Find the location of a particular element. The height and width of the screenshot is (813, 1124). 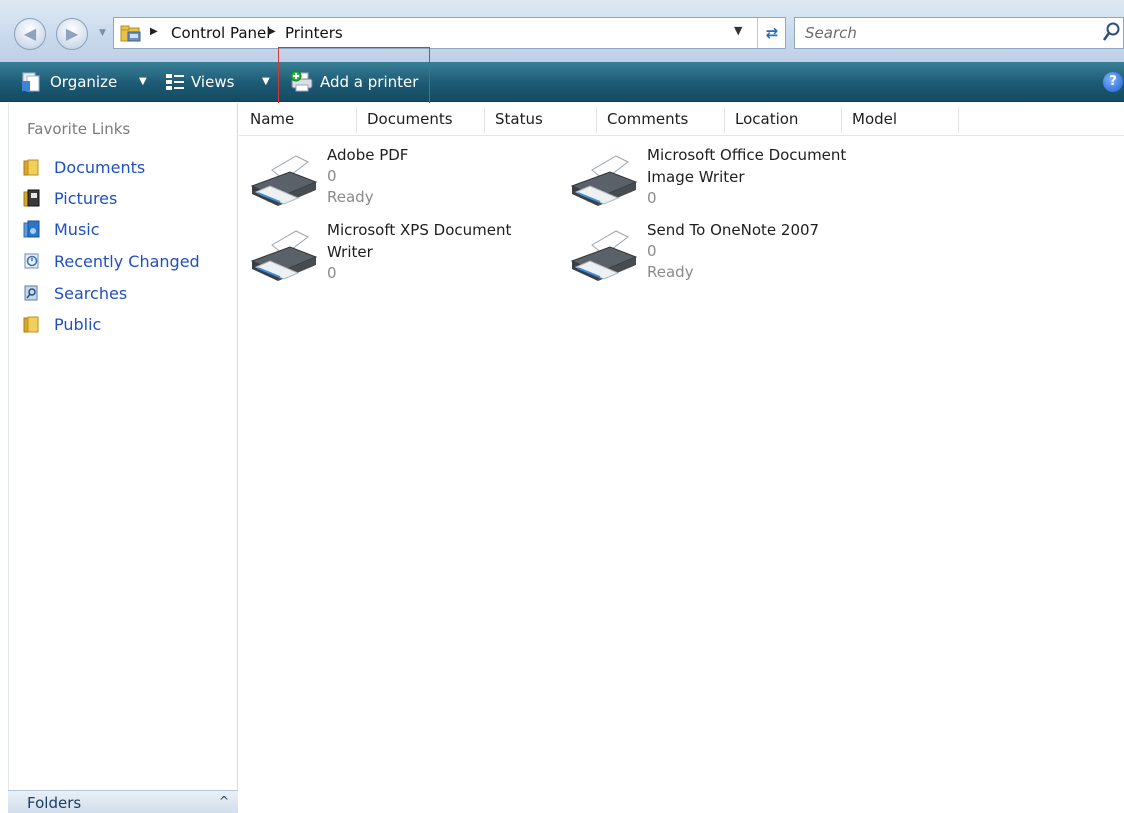

organize-dropdown-icon: ▼ is located at coordinates (143, 81).